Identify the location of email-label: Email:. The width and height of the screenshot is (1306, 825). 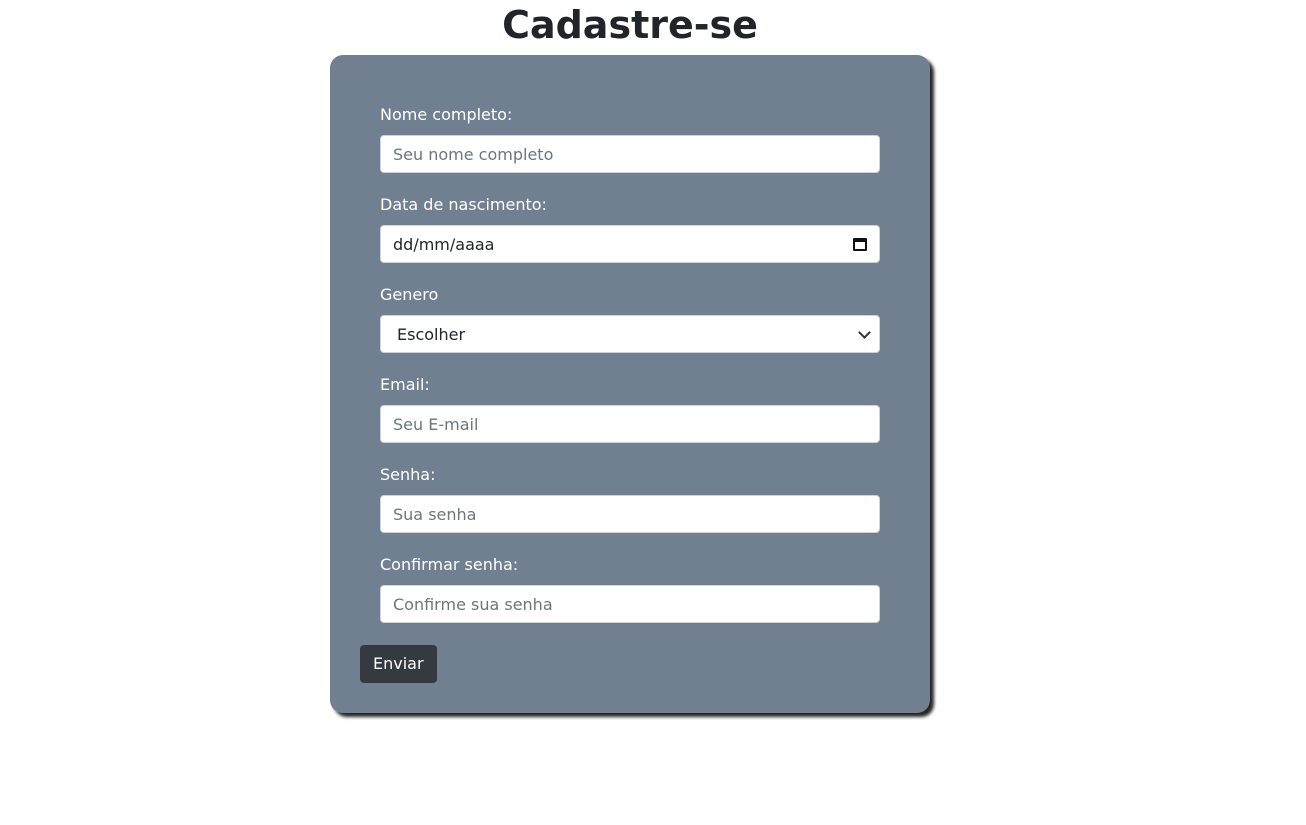
(405, 384).